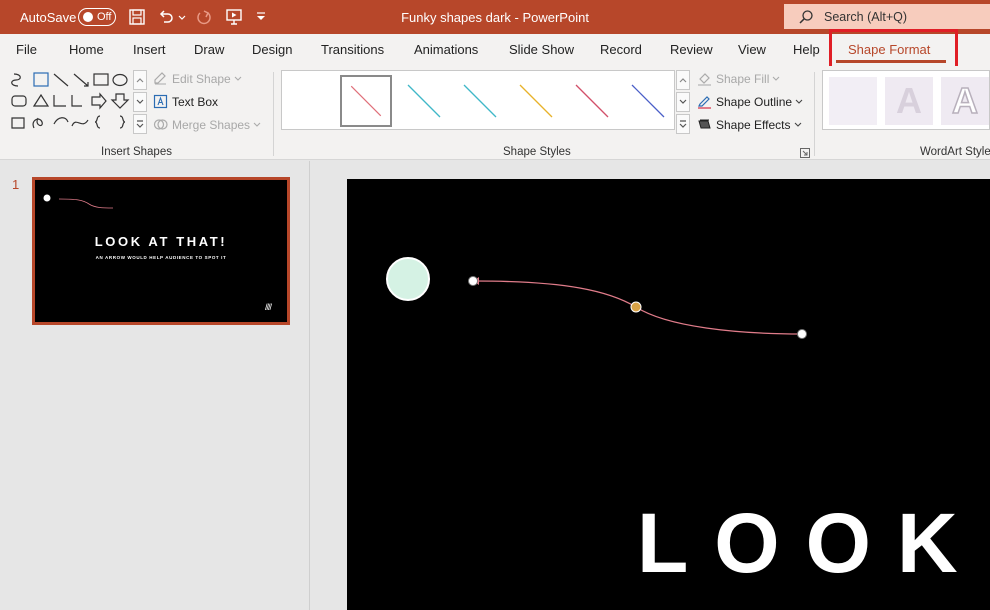  I want to click on undo-icon, so click(166, 17).